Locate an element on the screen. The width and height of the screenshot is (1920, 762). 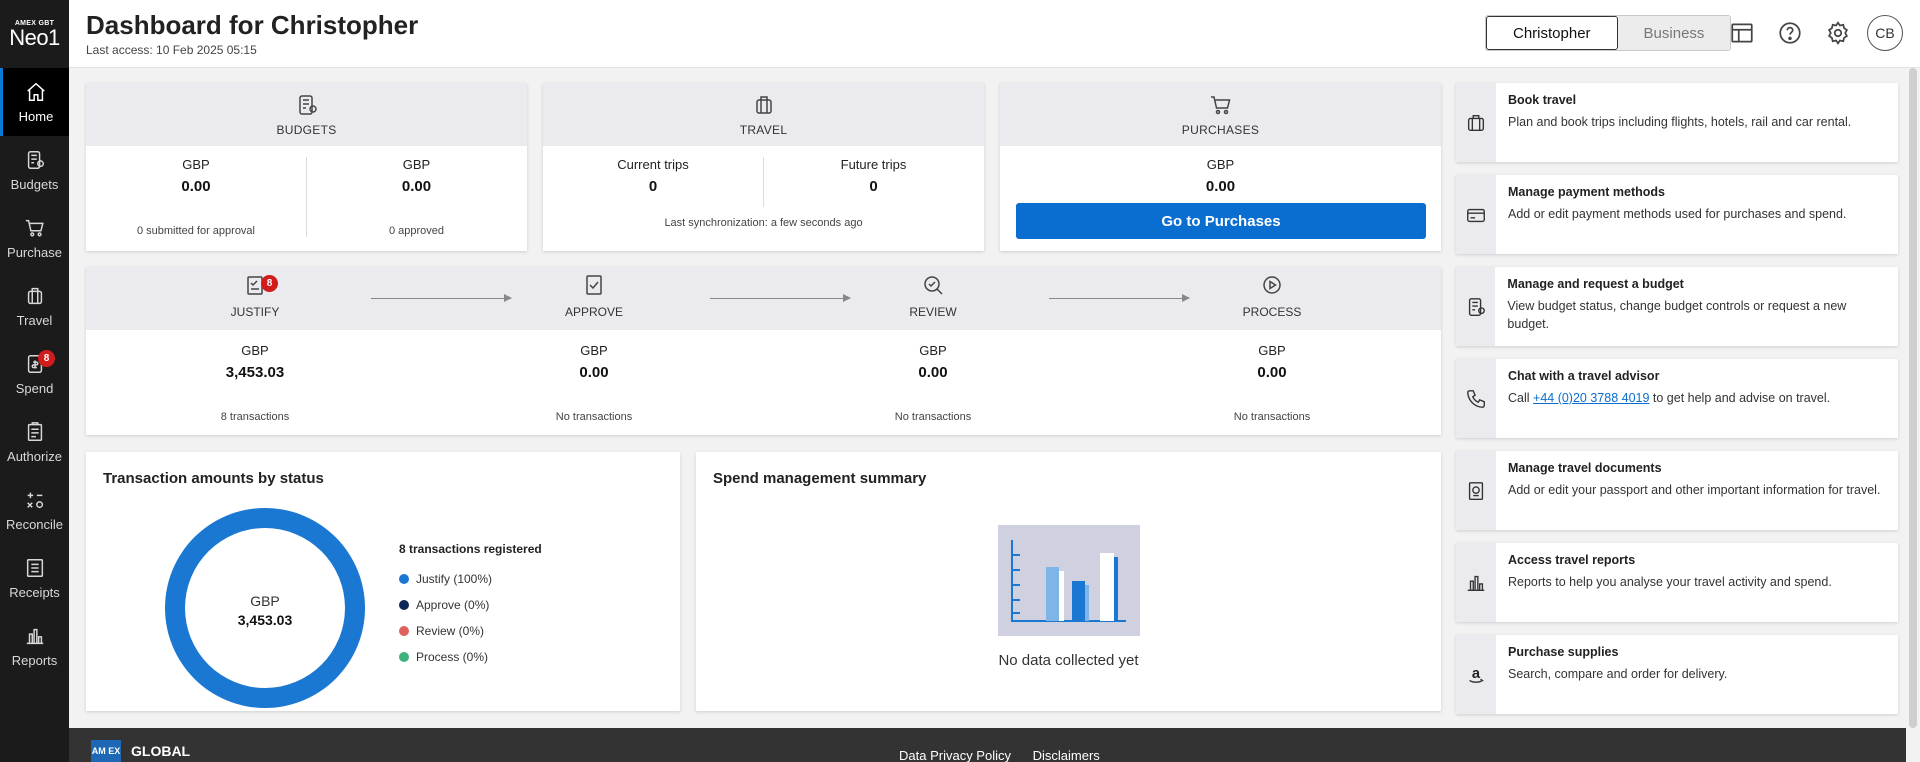
amazon-icon: a is located at coordinates (1476, 674).